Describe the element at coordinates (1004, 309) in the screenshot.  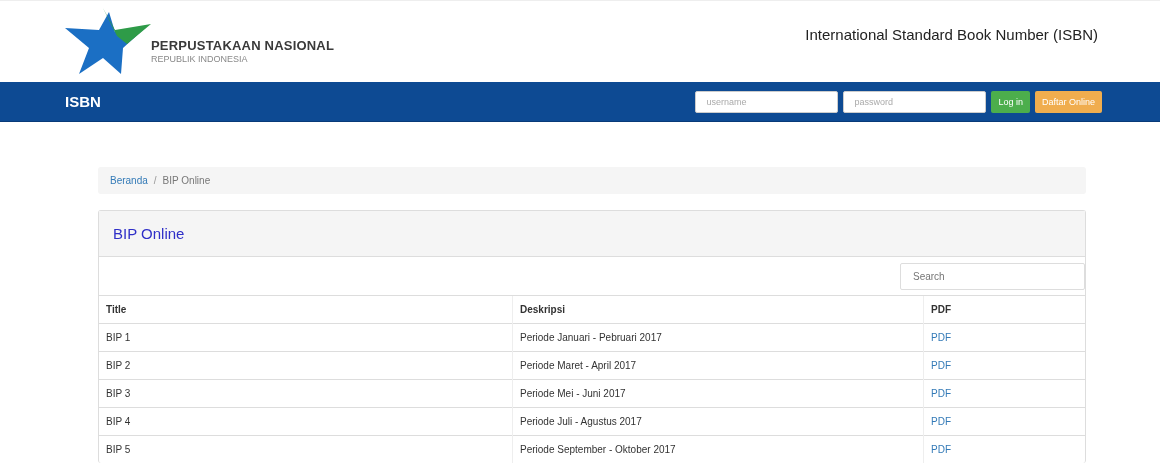
I see `column-header: PDF` at that location.